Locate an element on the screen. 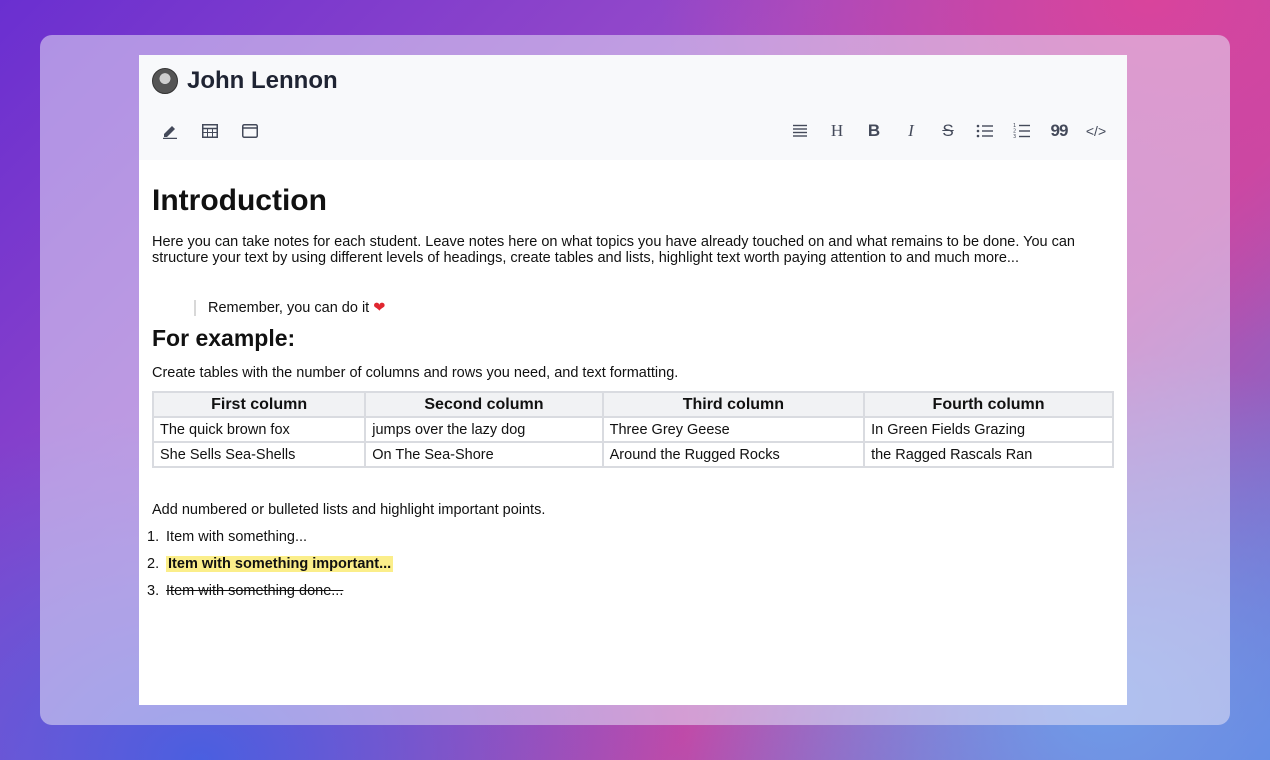  svg-text: 3 is located at coordinates (1014, 136).